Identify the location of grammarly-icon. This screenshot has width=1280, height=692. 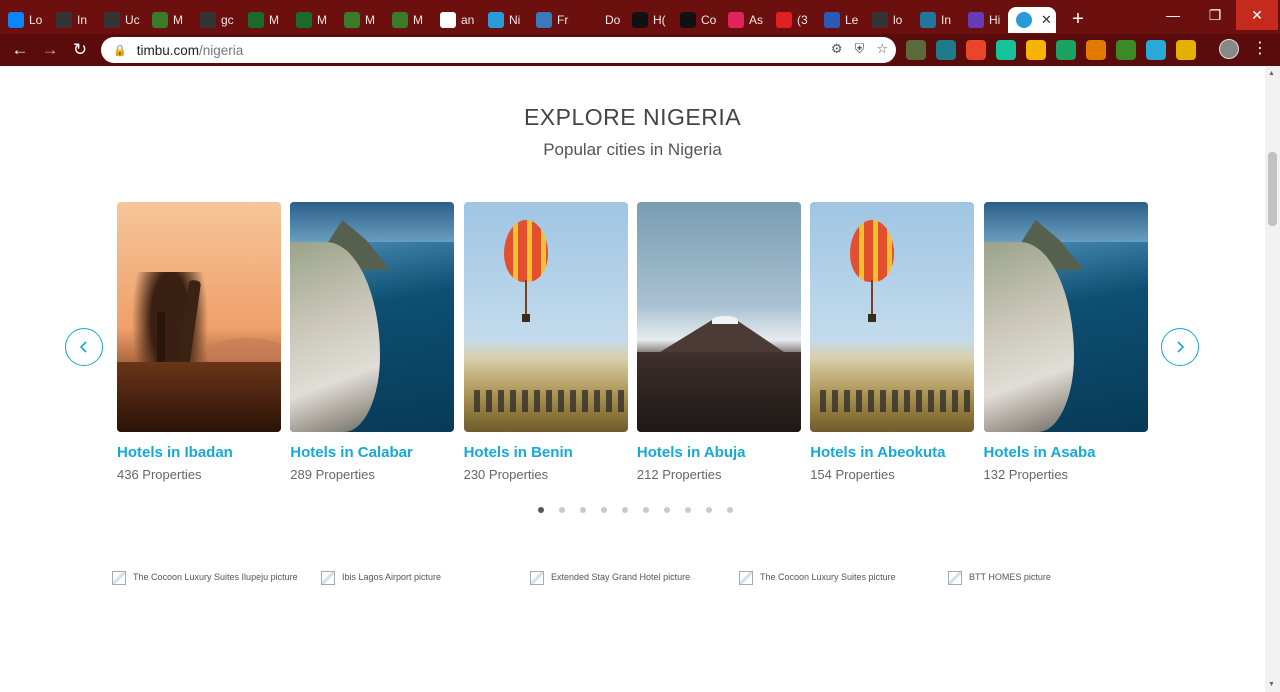
(1006, 50).